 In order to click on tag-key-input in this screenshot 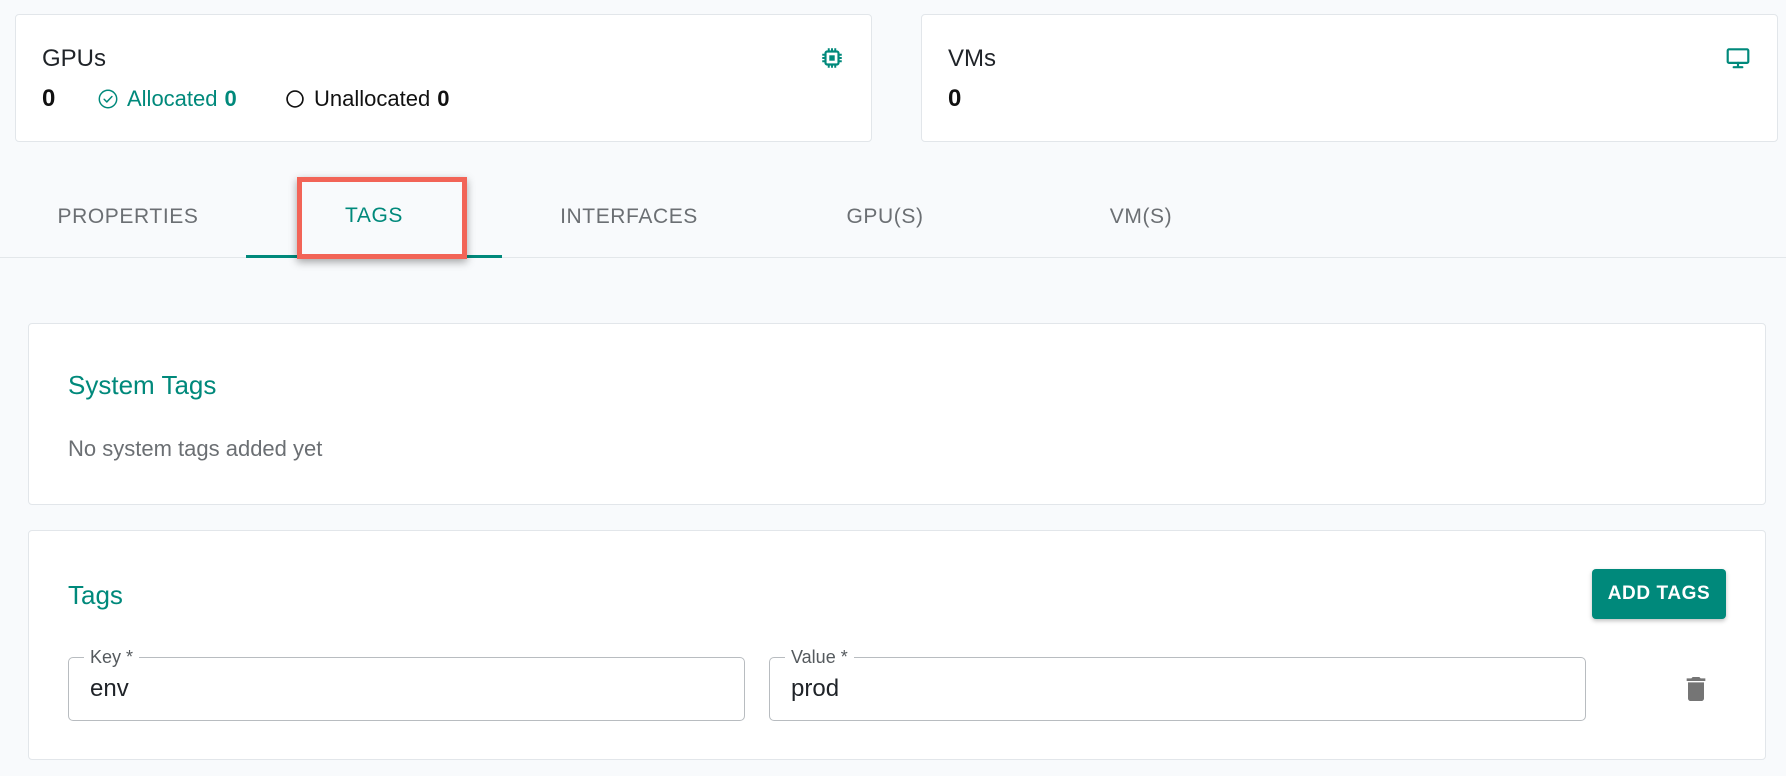, I will do `click(406, 689)`.